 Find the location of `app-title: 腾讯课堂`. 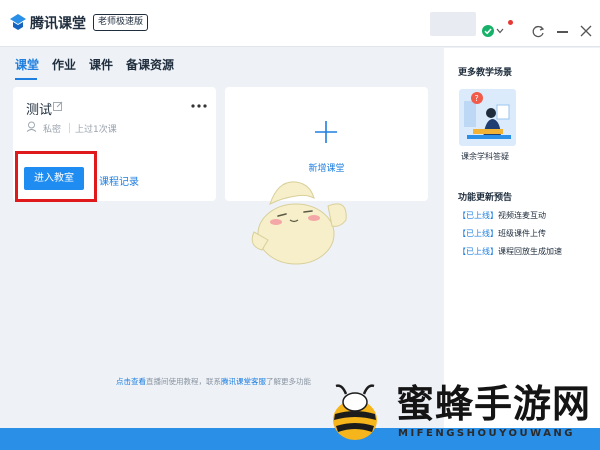

app-title: 腾讯课堂 is located at coordinates (58, 24).